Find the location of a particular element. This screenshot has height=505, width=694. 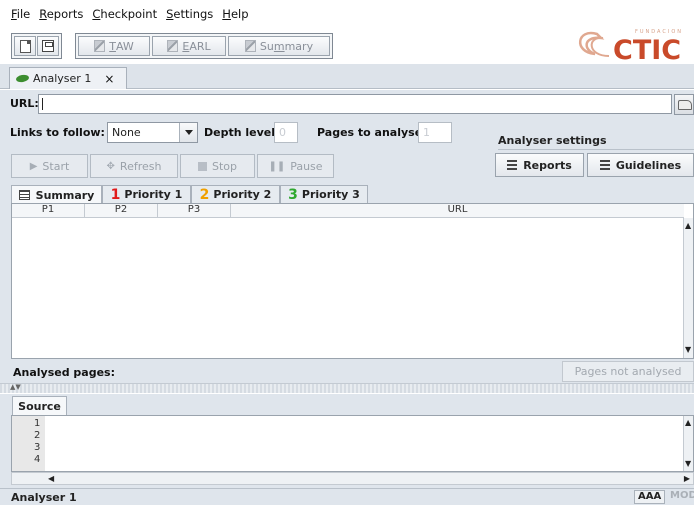

menu-help: Help is located at coordinates (235, 14).